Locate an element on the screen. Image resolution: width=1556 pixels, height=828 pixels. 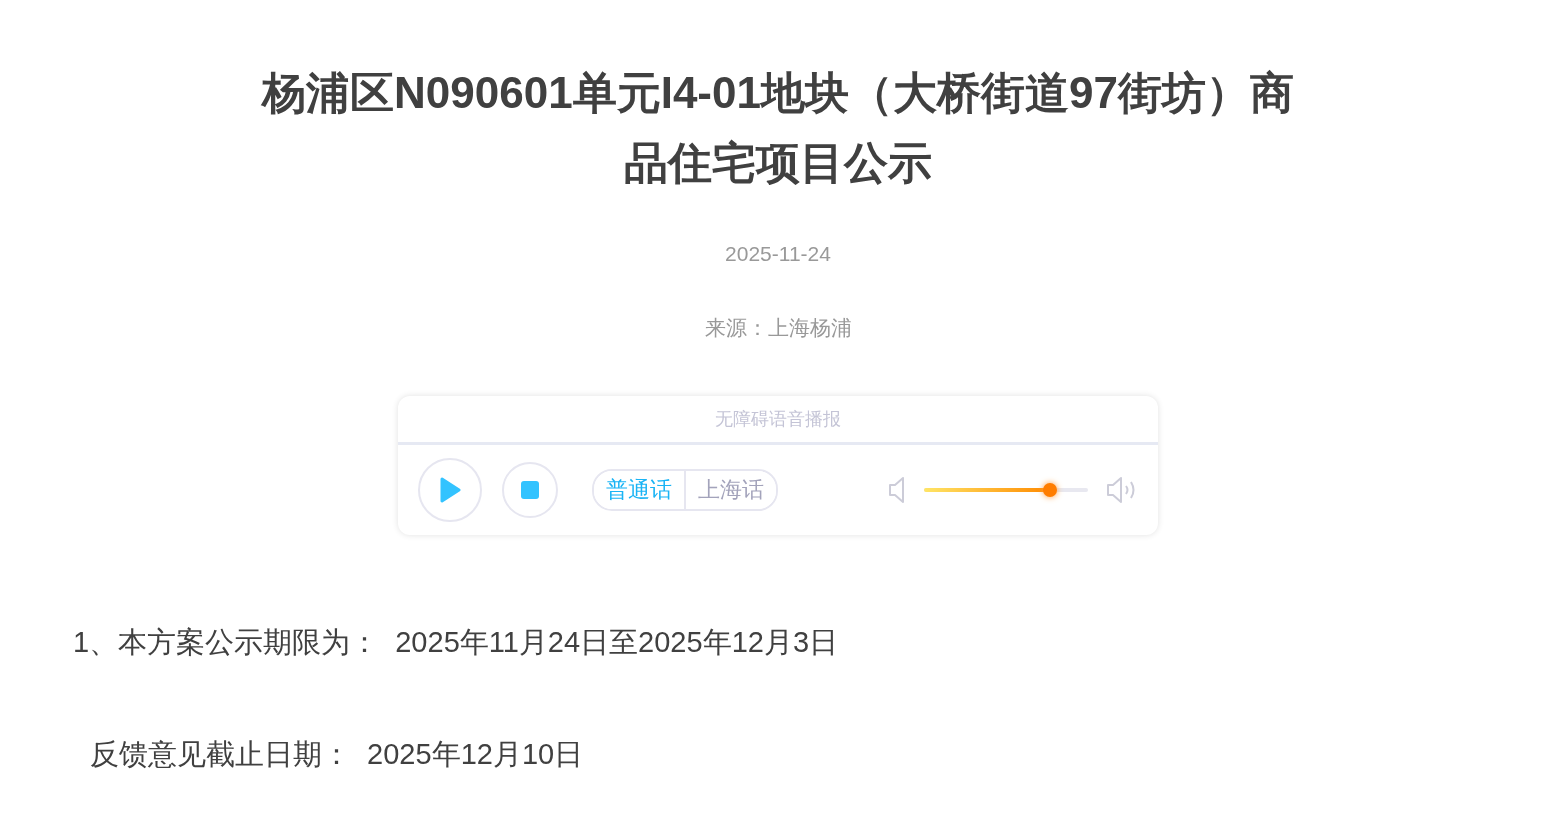
stop-icon is located at coordinates (530, 490).